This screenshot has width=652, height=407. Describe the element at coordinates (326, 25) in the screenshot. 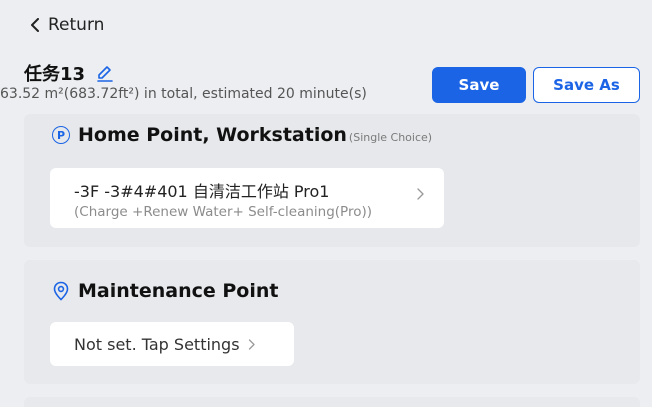

I see `top-bar: Return` at that location.